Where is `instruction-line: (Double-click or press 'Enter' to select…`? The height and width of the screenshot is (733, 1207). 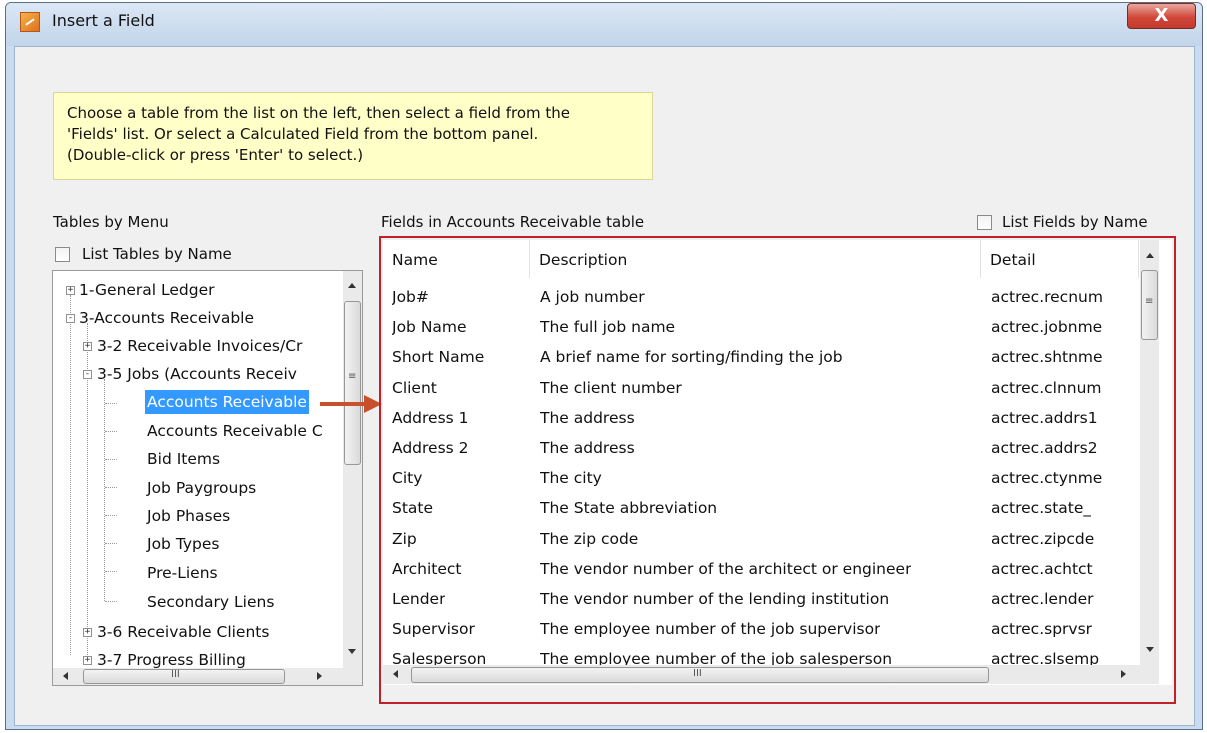
instruction-line: (Double-click or press 'Enter' to select… is located at coordinates (215, 155).